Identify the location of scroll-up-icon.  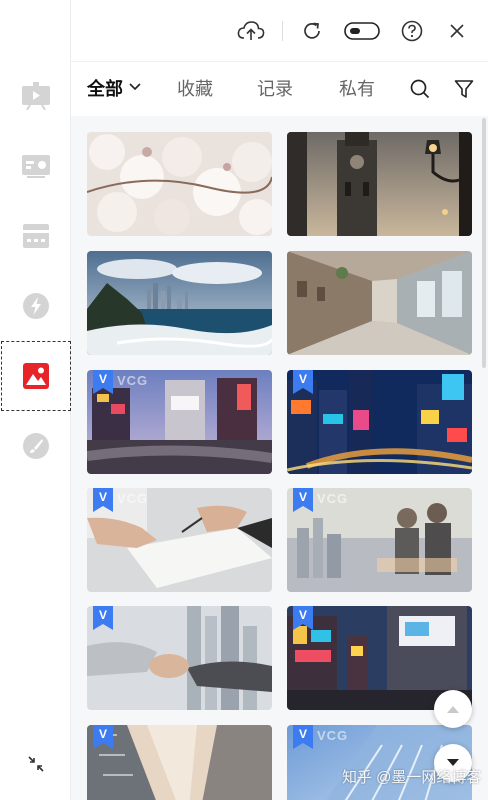
(453, 709).